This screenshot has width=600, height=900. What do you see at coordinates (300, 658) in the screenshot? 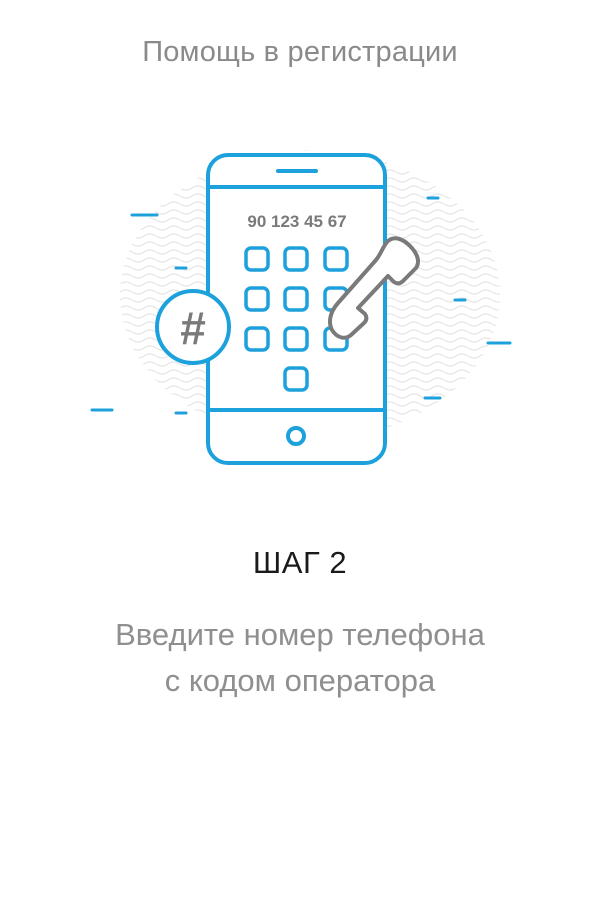
I see `step-description: Введите номер телефона с кодом оператора` at bounding box center [300, 658].